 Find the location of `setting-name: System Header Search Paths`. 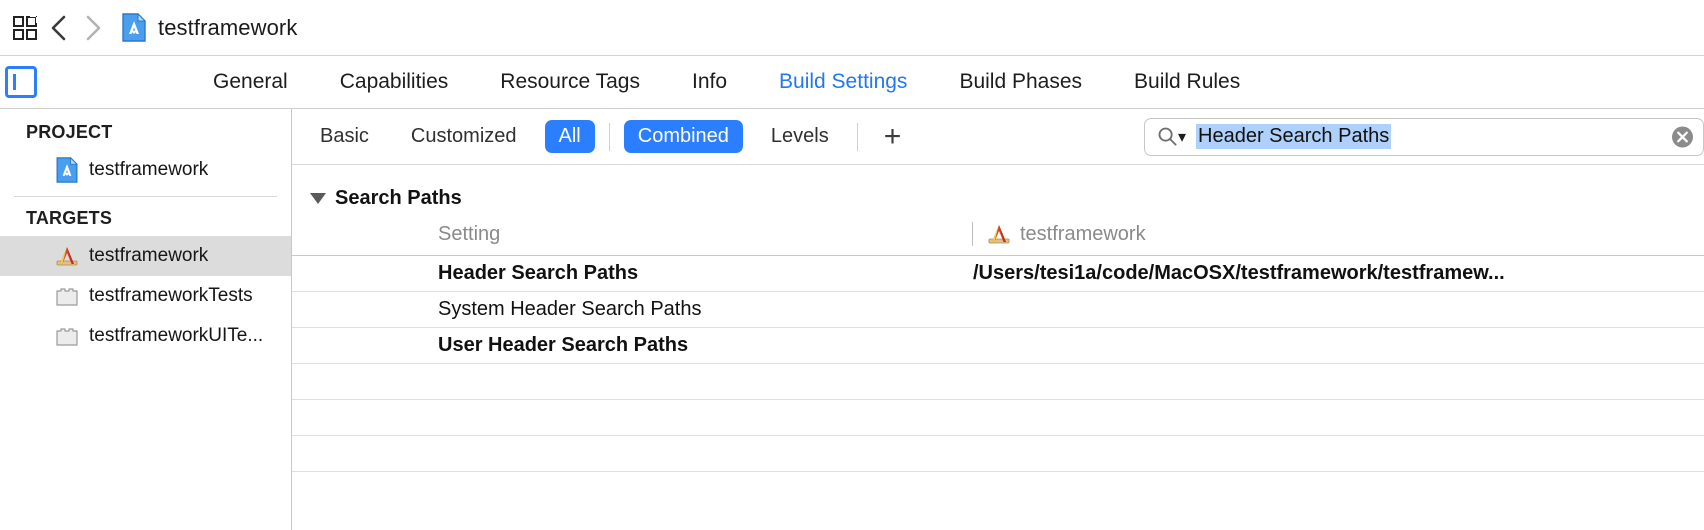

setting-name: System Header Search Paths is located at coordinates (632, 309).